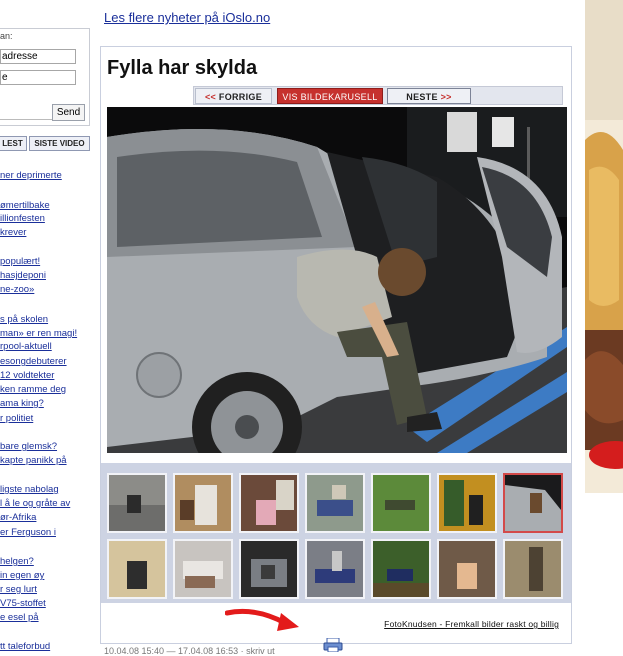 This screenshot has height=656, width=623. What do you see at coordinates (22, 575) in the screenshot?
I see `news-link: in egen øy` at bounding box center [22, 575].